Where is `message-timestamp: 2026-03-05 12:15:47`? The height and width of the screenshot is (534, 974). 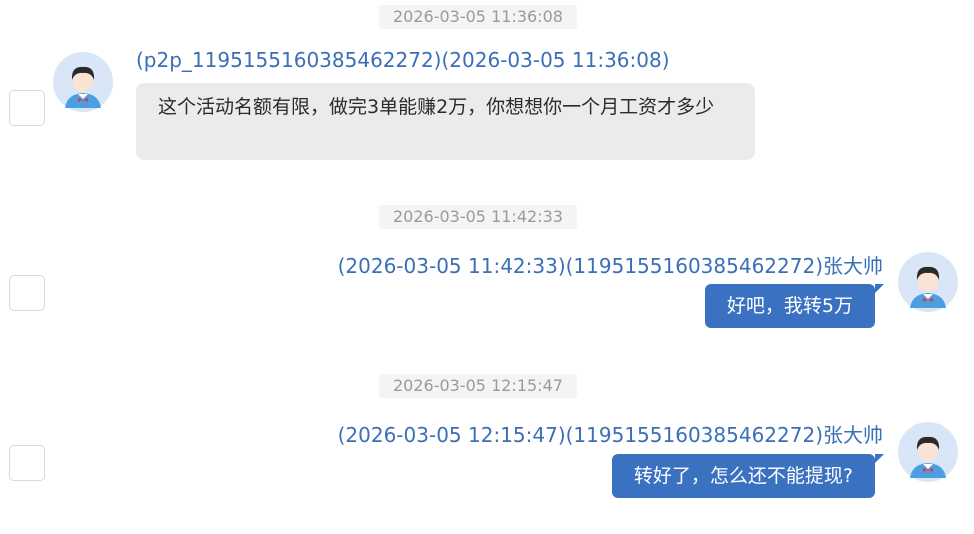
message-timestamp: 2026-03-05 12:15:47 is located at coordinates (478, 386).